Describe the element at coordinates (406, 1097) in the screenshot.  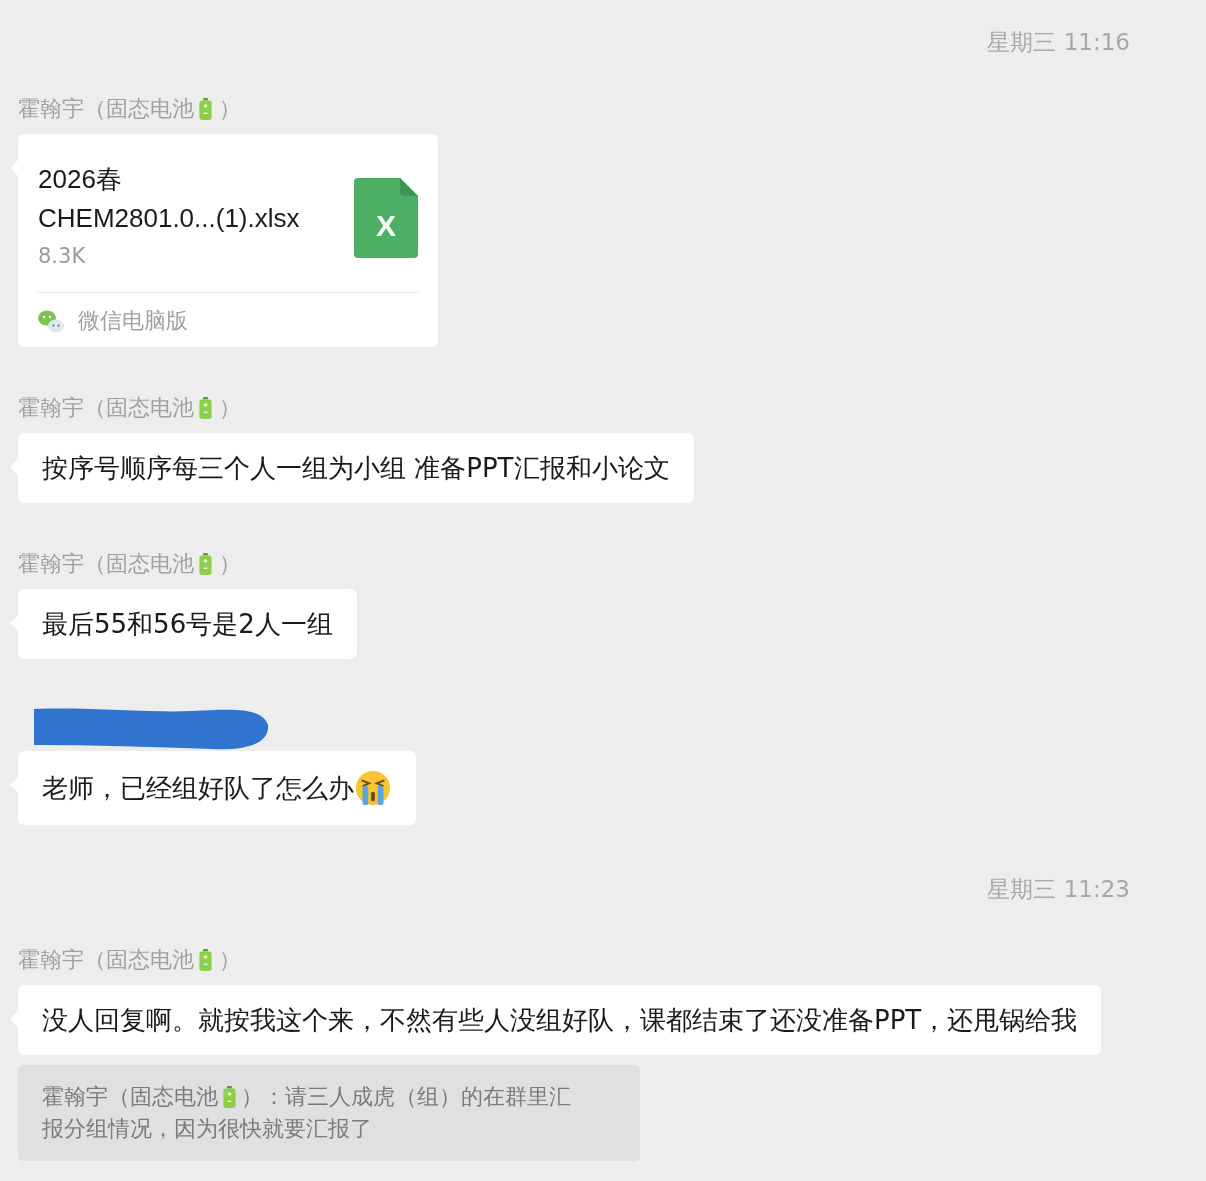
I see `quote-text: ）：请三人成虎（组）的在群里汇` at that location.